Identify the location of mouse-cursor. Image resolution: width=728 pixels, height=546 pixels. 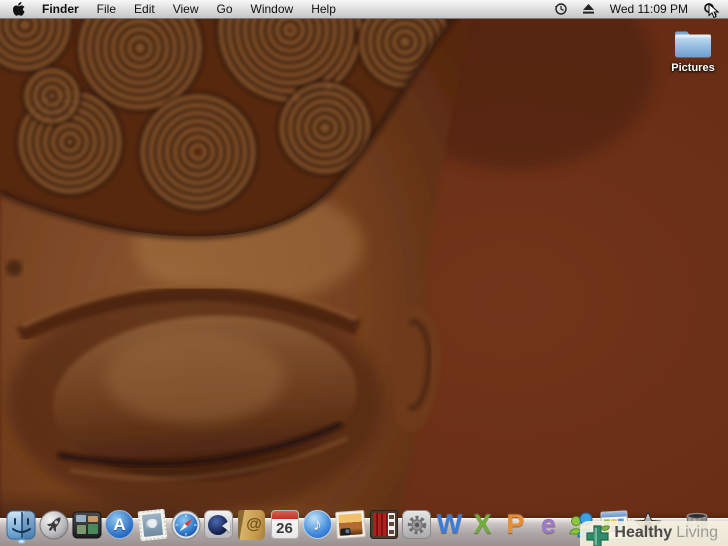
(714, 11).